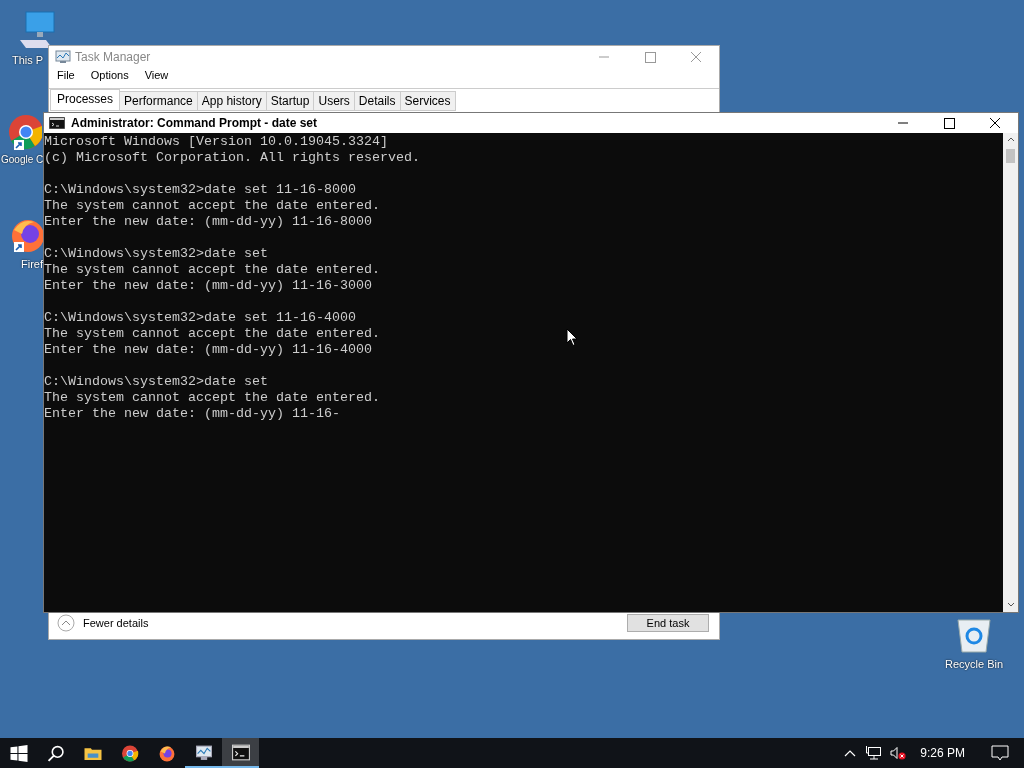 The height and width of the screenshot is (768, 1024). What do you see at coordinates (116, 623) in the screenshot?
I see `fewer-details-link: Fewer details` at bounding box center [116, 623].